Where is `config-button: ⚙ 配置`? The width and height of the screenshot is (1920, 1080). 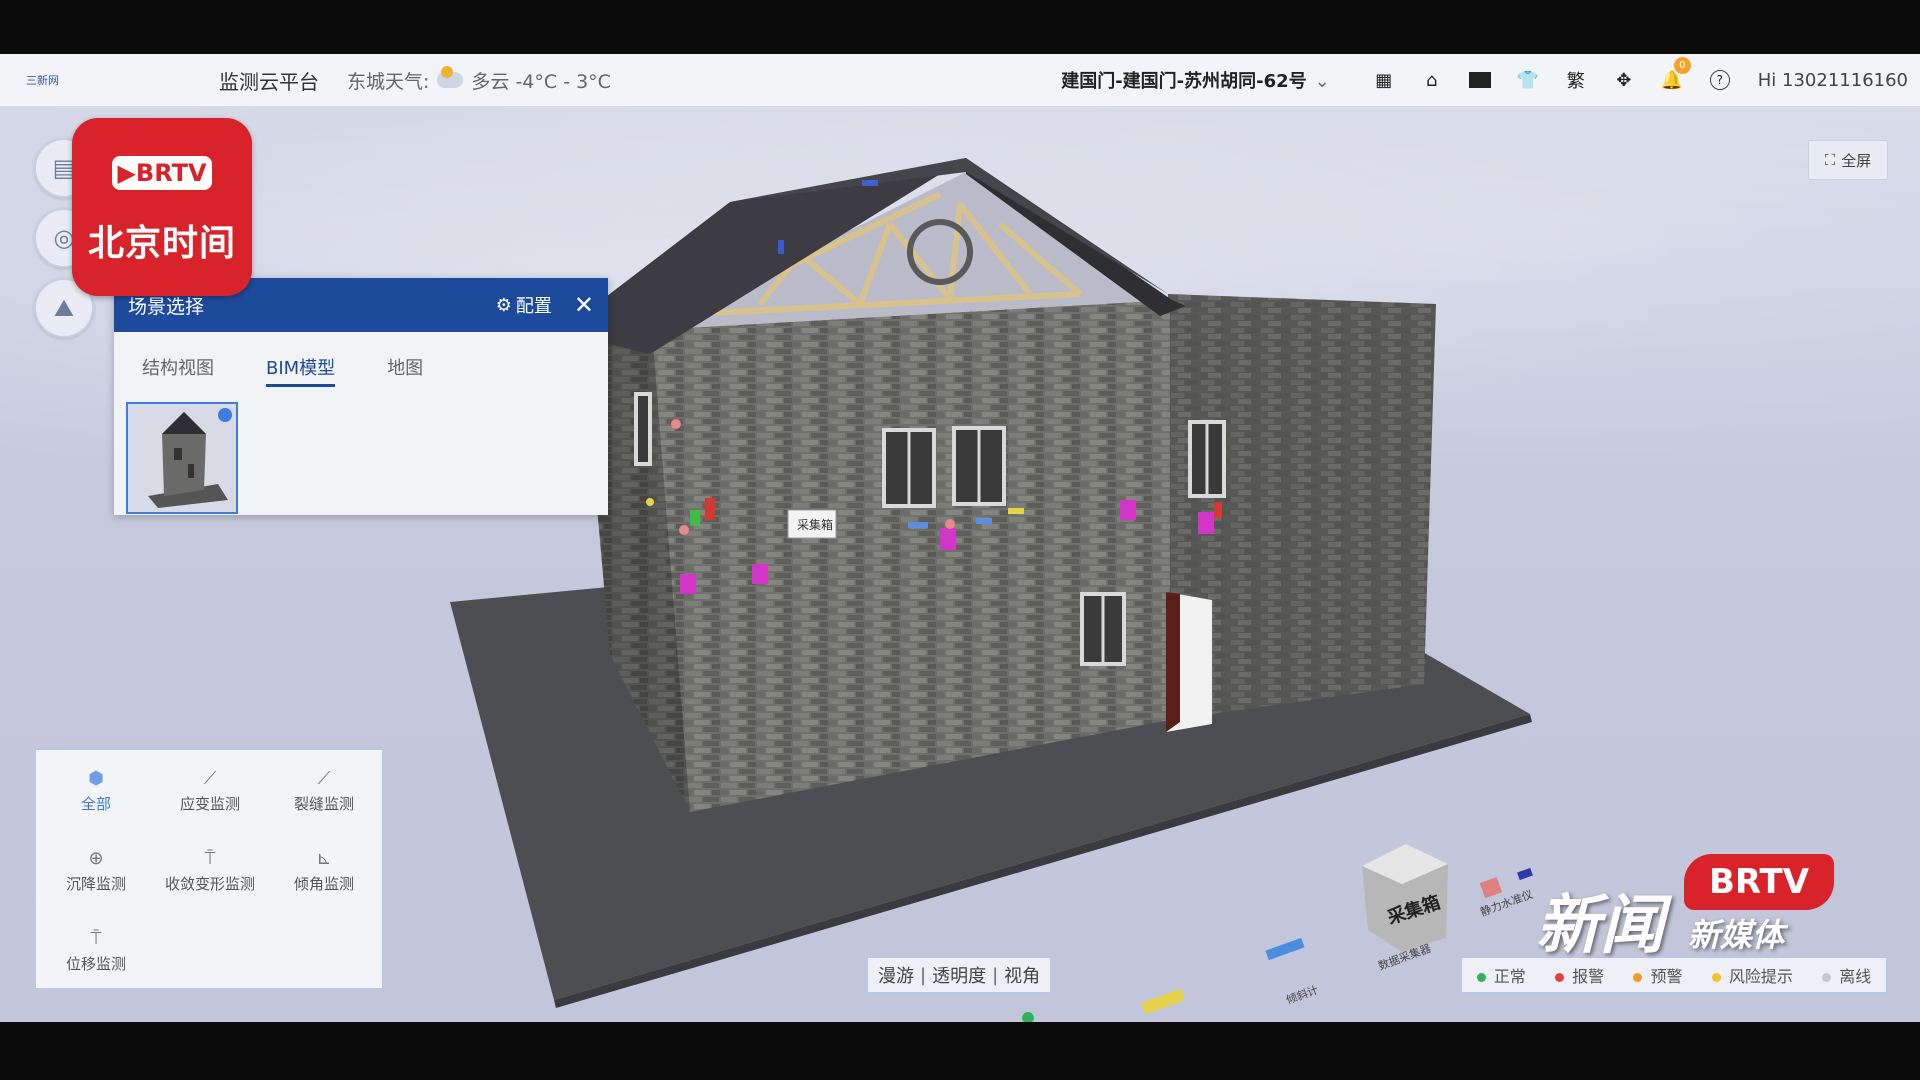 config-button: ⚙ 配置 is located at coordinates (524, 305).